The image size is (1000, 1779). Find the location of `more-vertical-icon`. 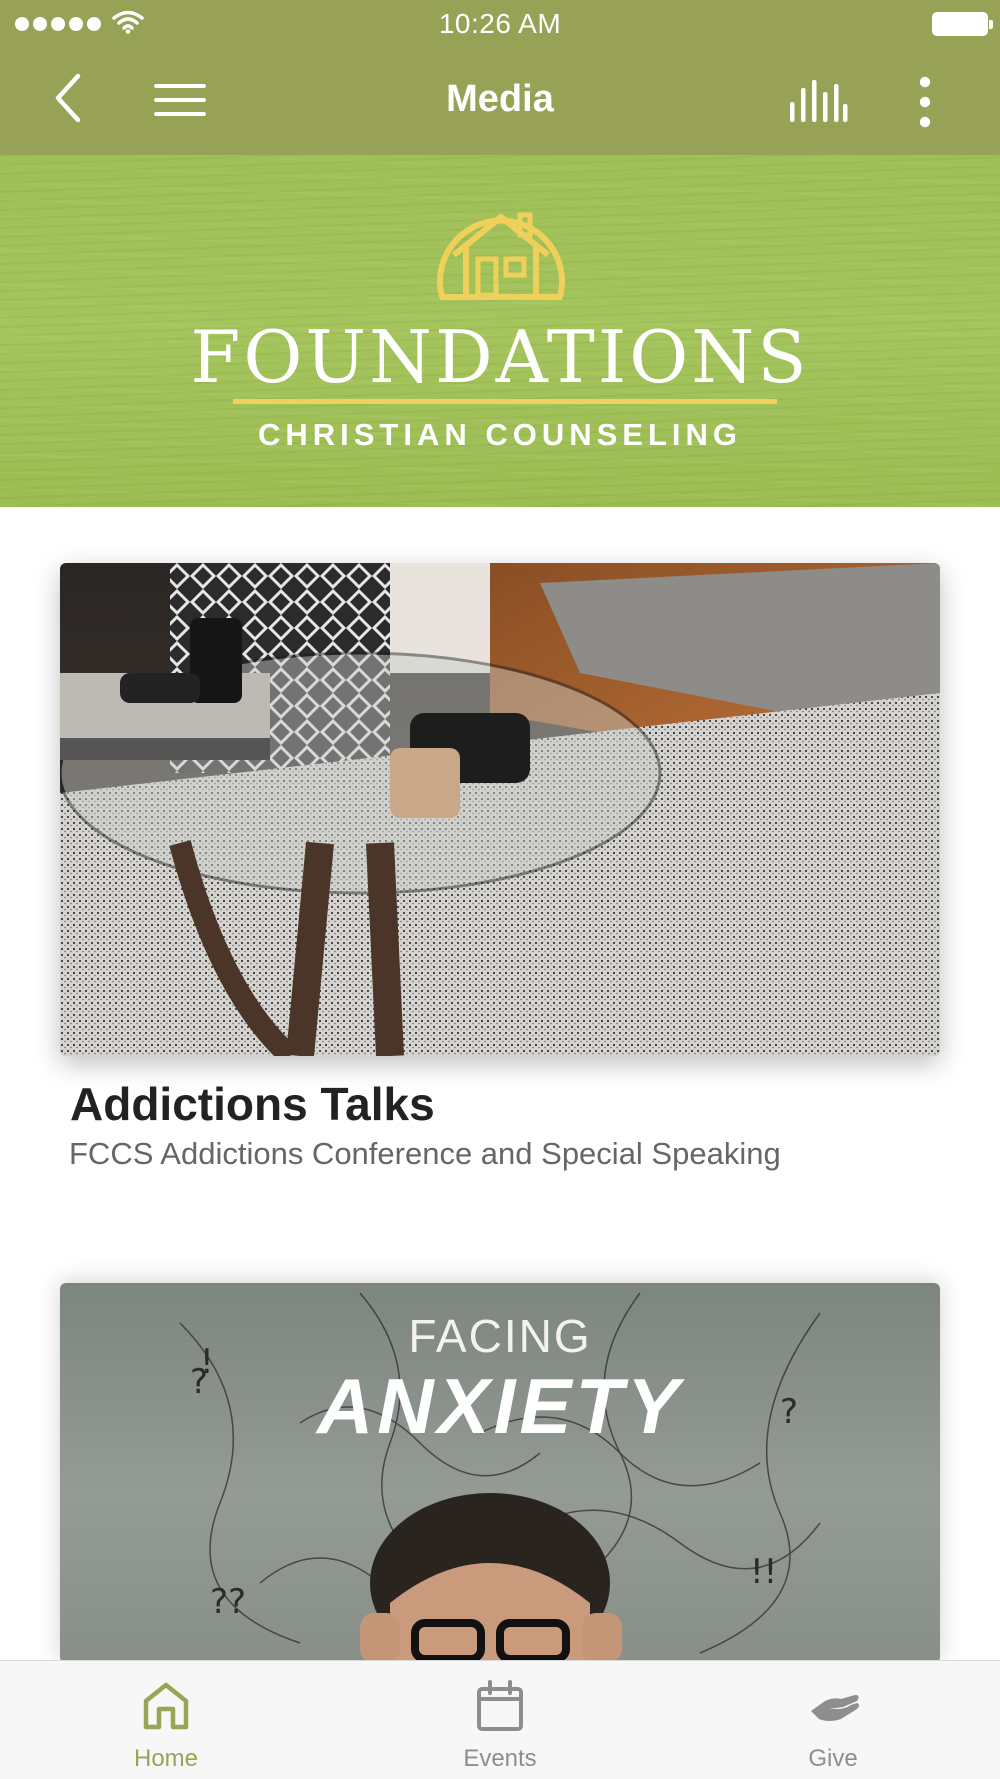

more-vertical-icon is located at coordinates (925, 102).